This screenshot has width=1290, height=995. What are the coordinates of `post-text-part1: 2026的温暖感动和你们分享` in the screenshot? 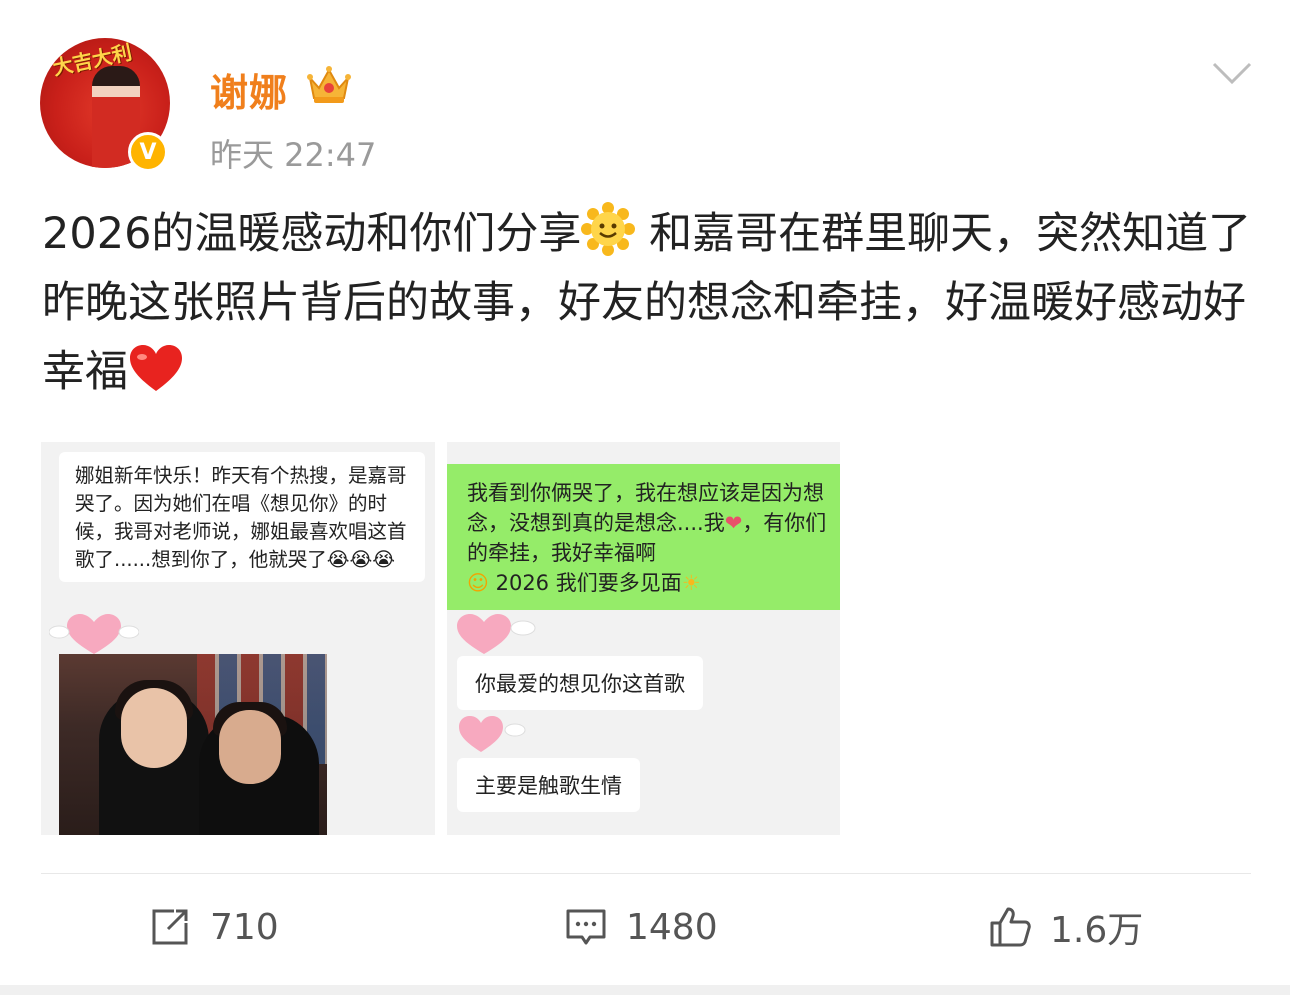 It's located at (312, 234).